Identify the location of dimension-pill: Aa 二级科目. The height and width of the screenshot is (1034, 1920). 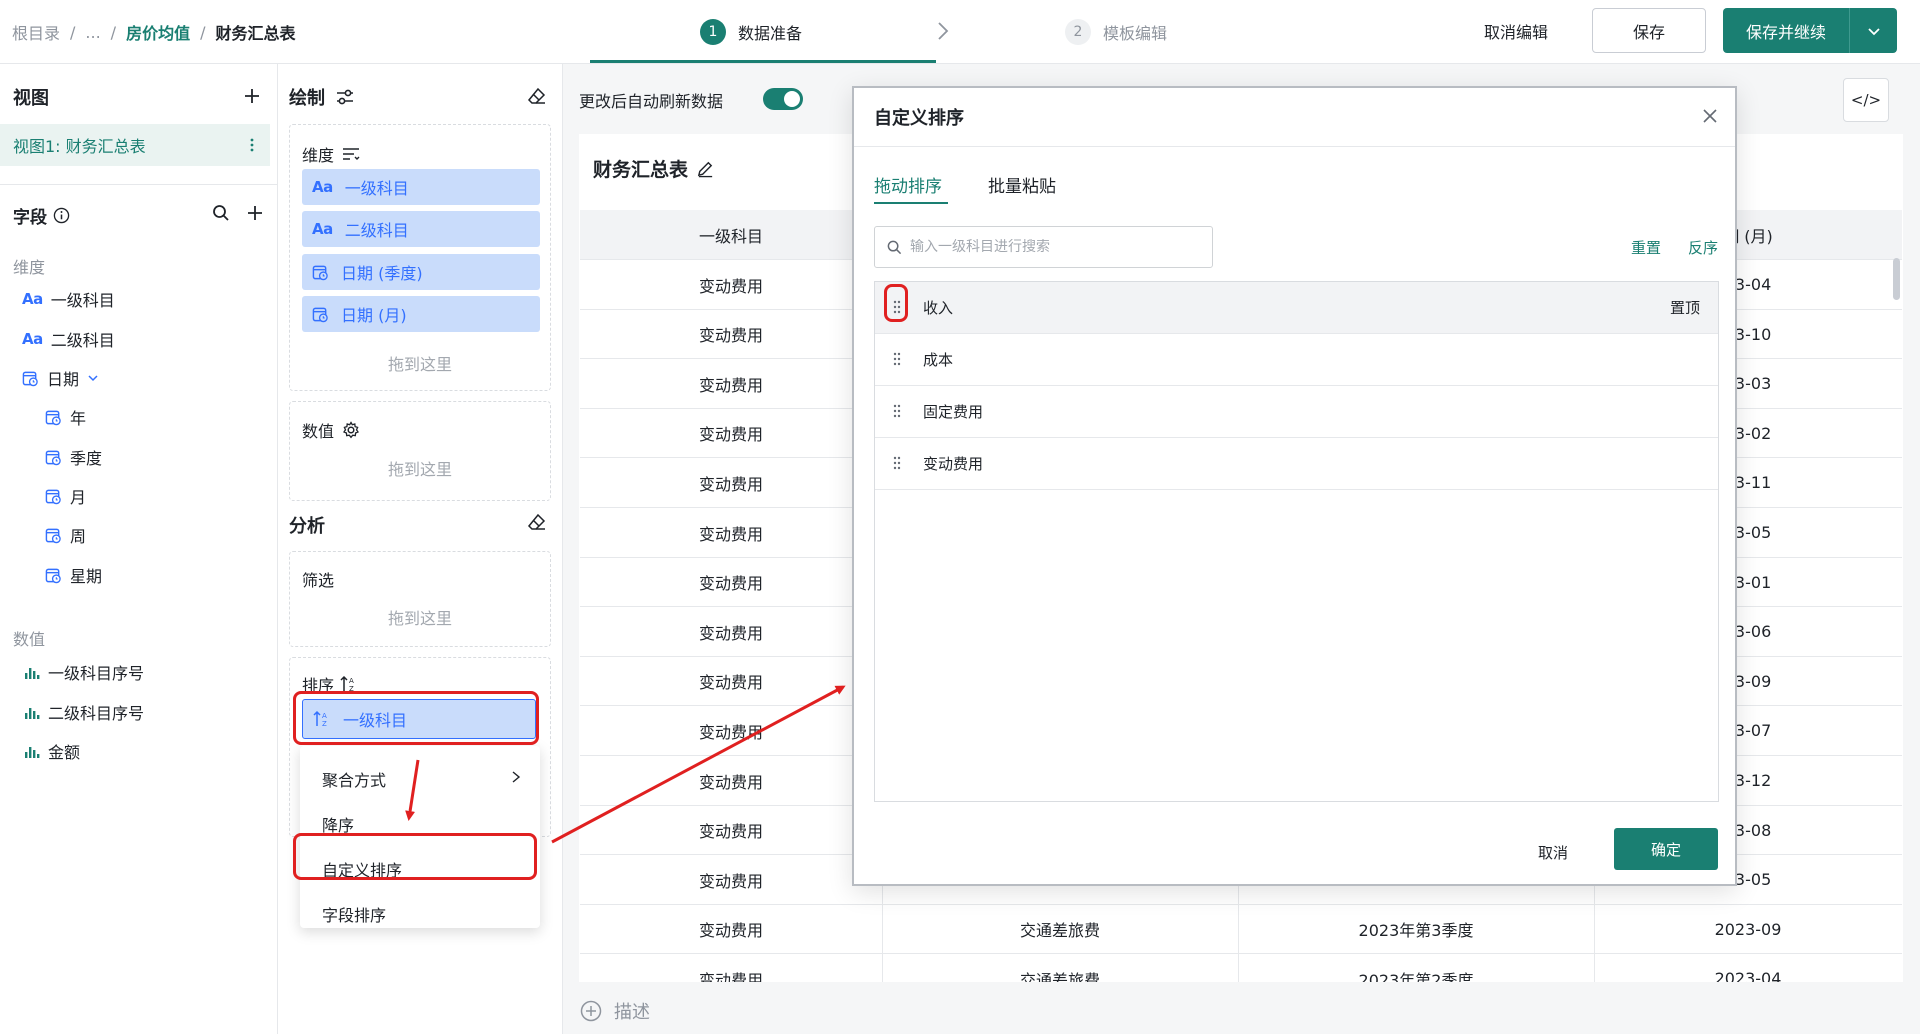
(421, 229).